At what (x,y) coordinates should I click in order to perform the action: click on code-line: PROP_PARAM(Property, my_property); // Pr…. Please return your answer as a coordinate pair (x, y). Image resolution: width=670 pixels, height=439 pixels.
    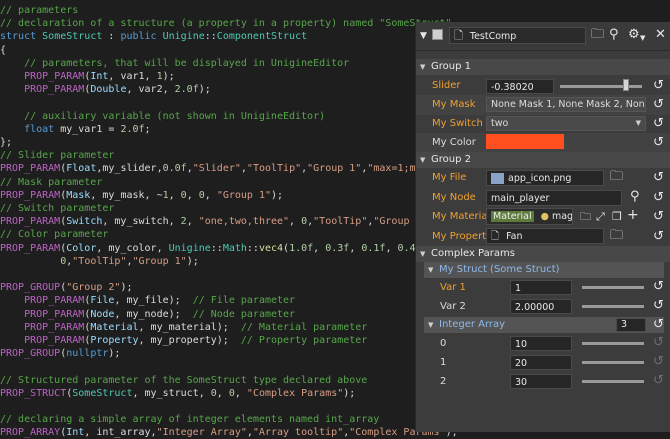
    Looking at the image, I should click on (183, 340).